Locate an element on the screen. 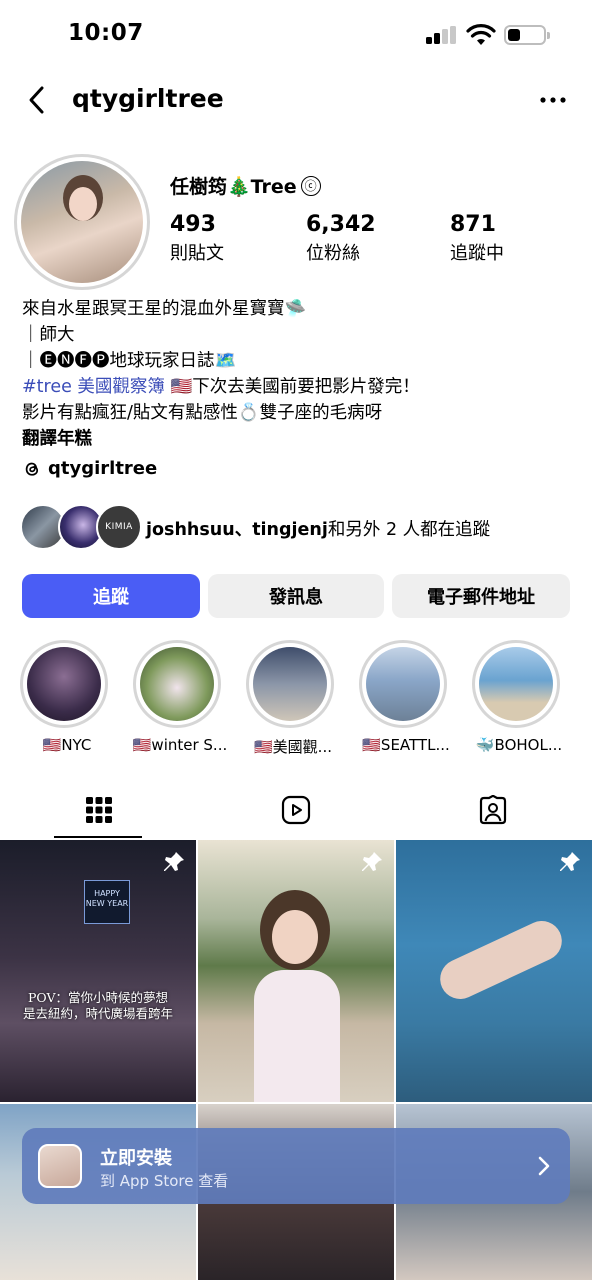  mutual-followers: KIMIA joshhsuu、tingjenj和另外 2 人都在追蹤 is located at coordinates (300, 528).